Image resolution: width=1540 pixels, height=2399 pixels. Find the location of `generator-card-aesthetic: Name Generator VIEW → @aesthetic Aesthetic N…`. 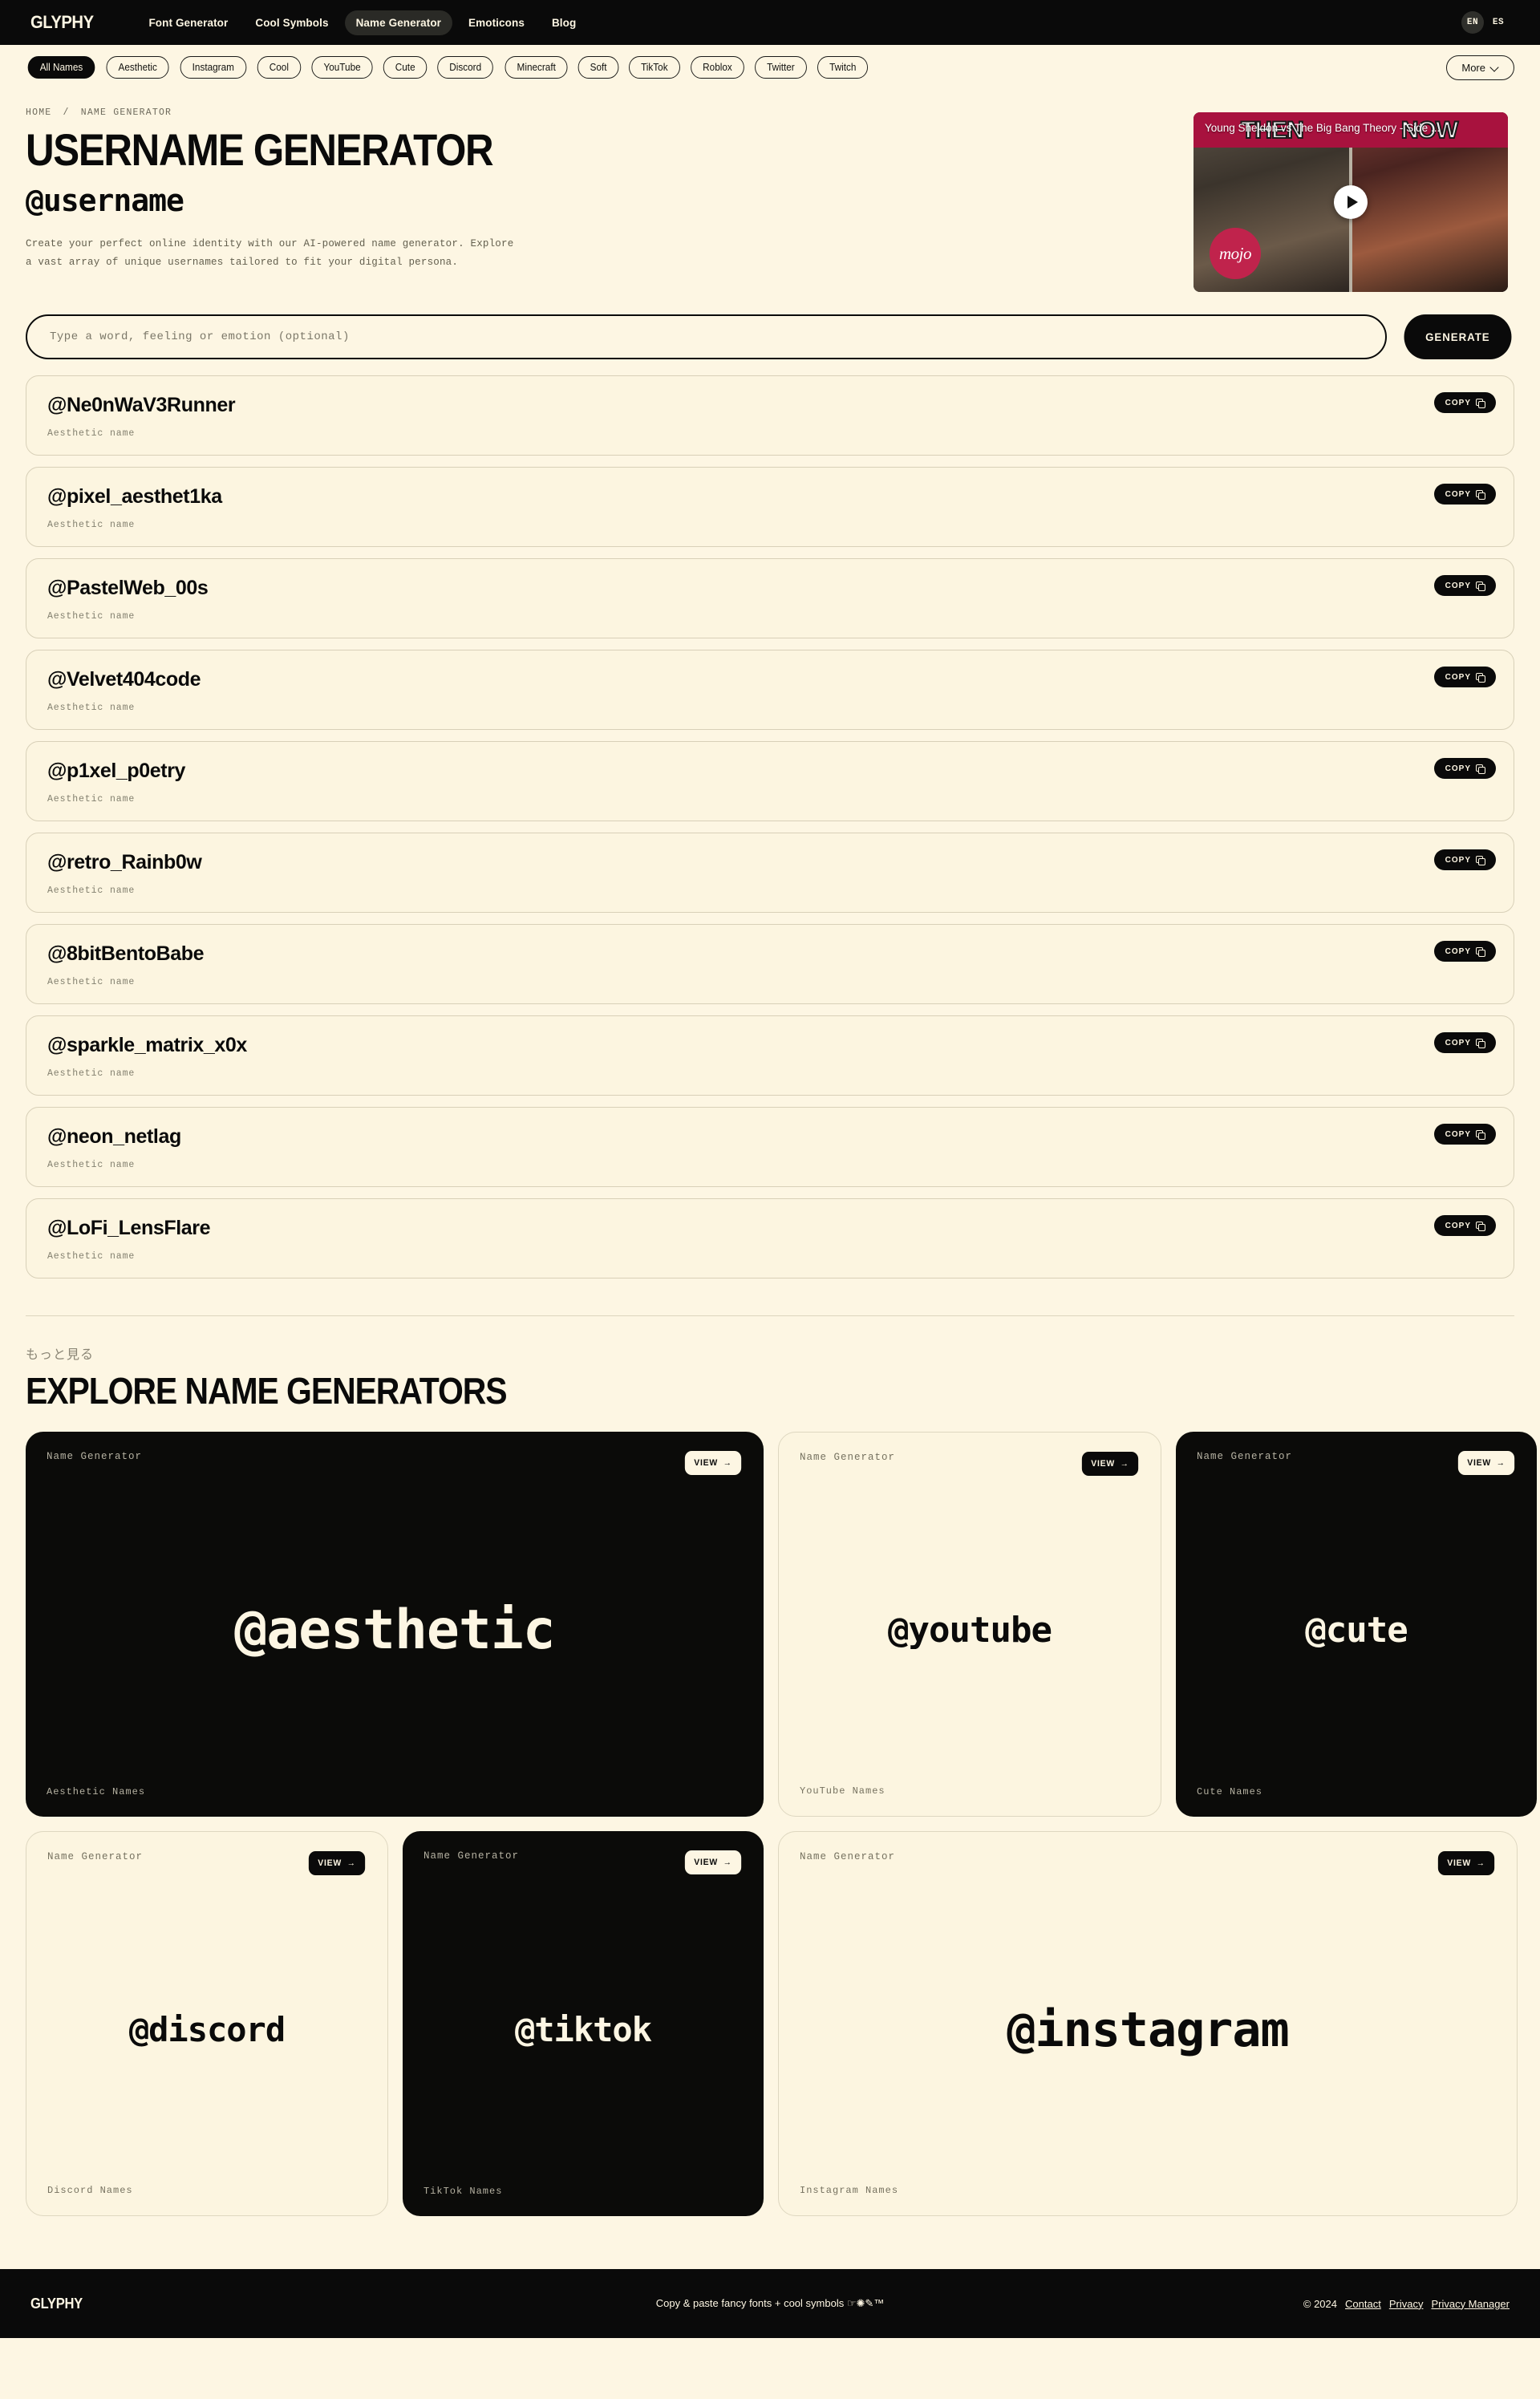

generator-card-aesthetic: Name Generator VIEW → @aesthetic Aesthetic N… is located at coordinates (395, 1624).